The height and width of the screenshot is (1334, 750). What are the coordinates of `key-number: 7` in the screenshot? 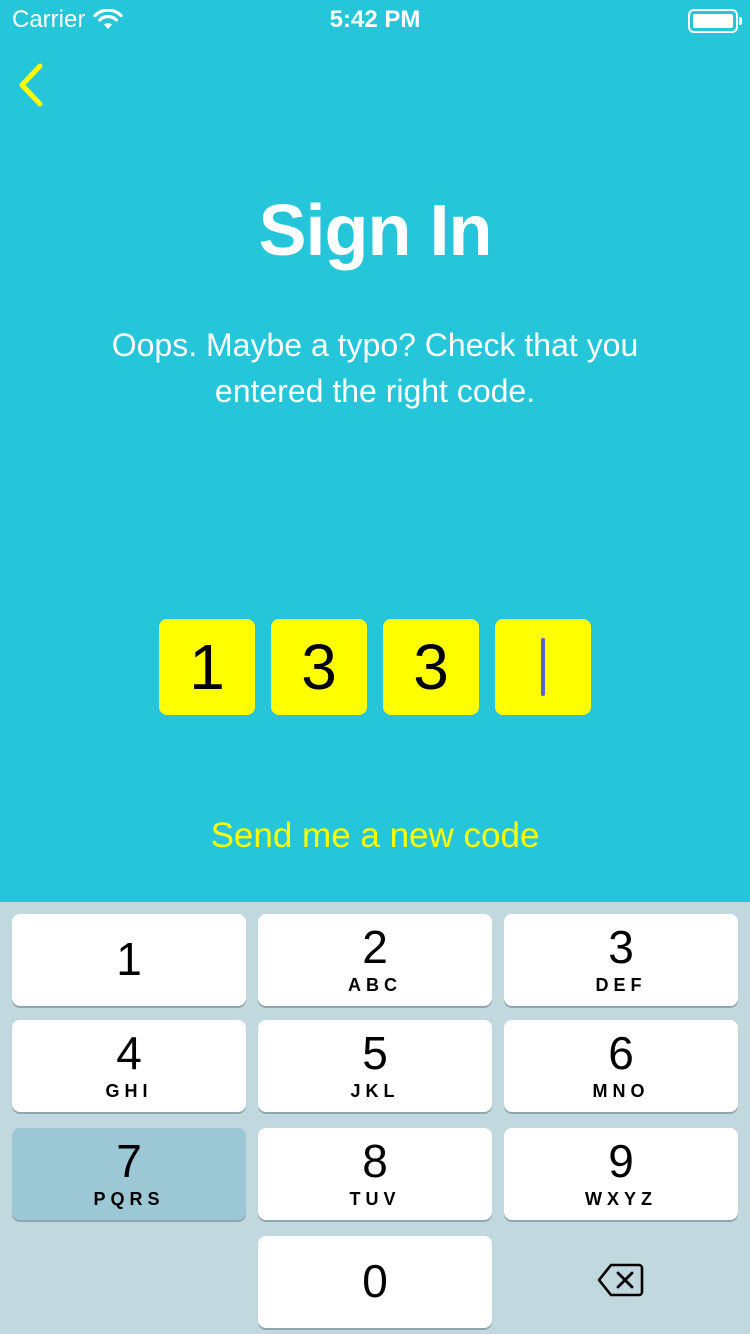 It's located at (129, 1161).